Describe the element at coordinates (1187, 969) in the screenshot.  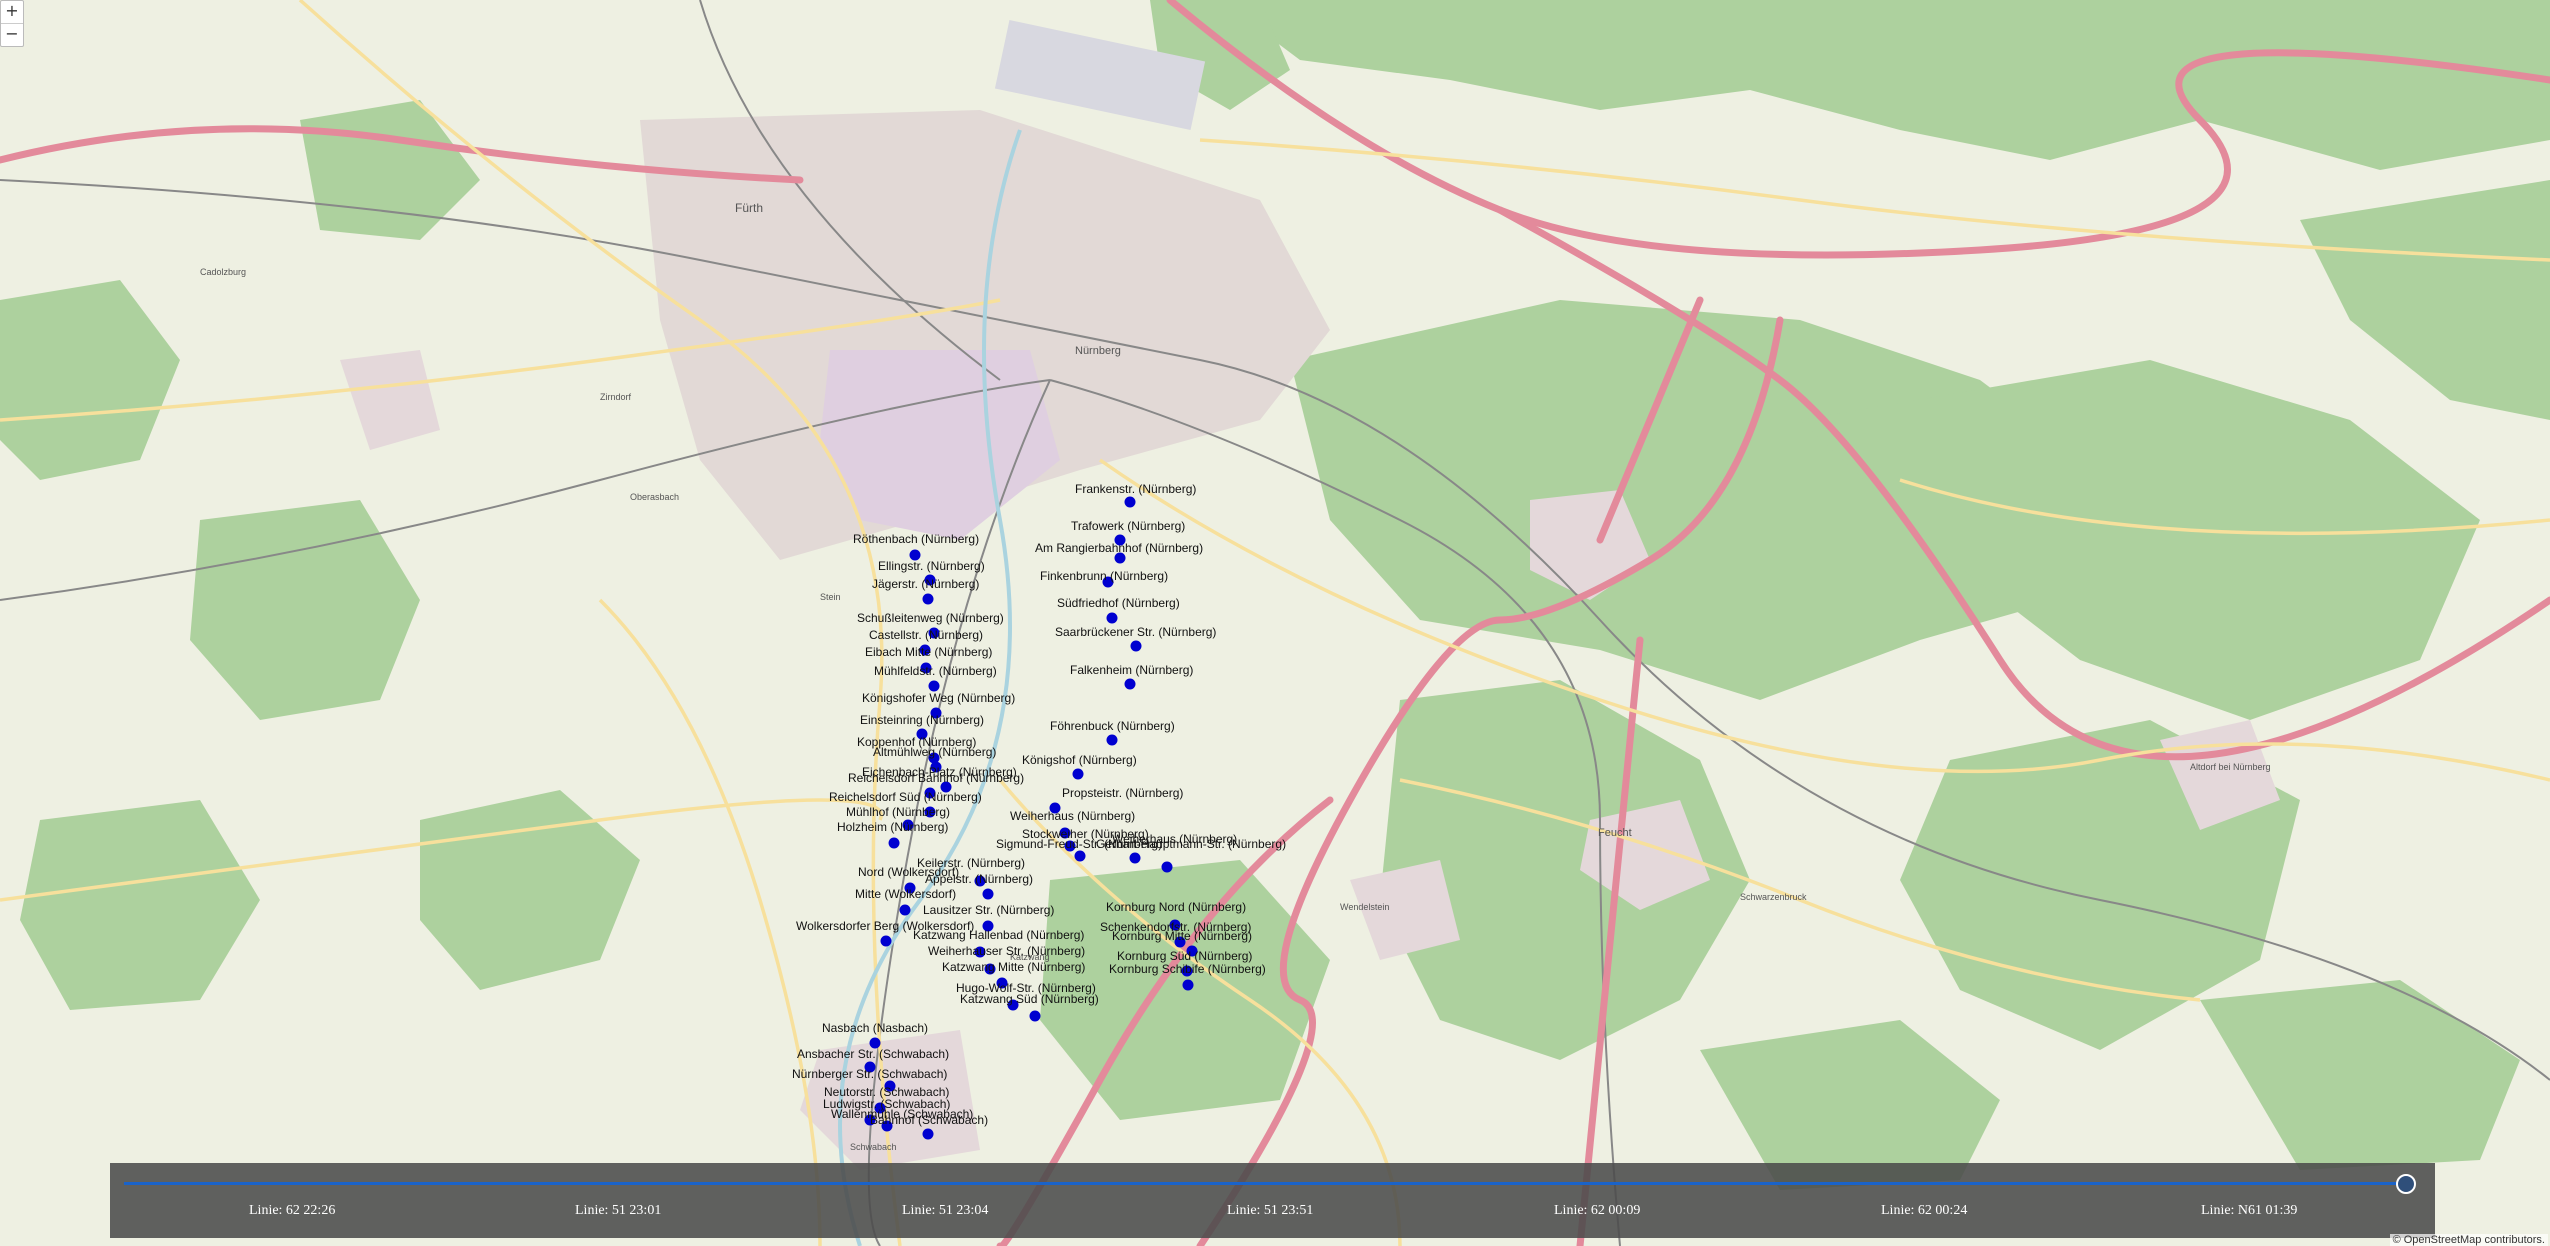
I see `stop-label: Kornburg Schibife (Nürnberg)` at that location.